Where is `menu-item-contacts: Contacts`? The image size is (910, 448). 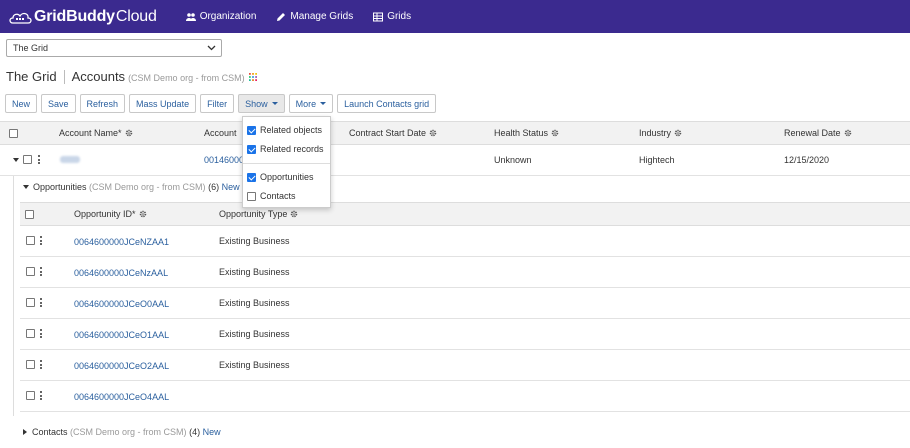
menu-item-contacts: Contacts is located at coordinates (271, 196).